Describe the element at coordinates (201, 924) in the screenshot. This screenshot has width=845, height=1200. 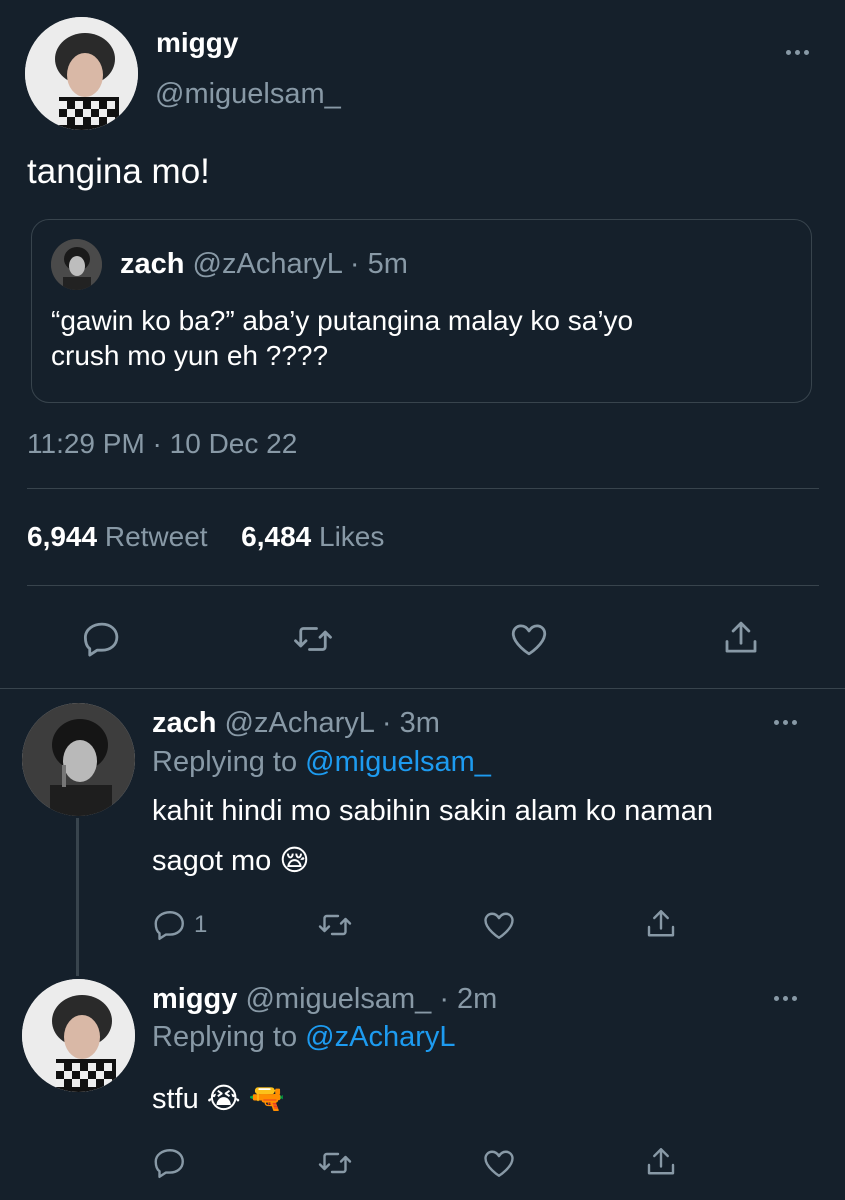
I see `reply-count: 1` at that location.